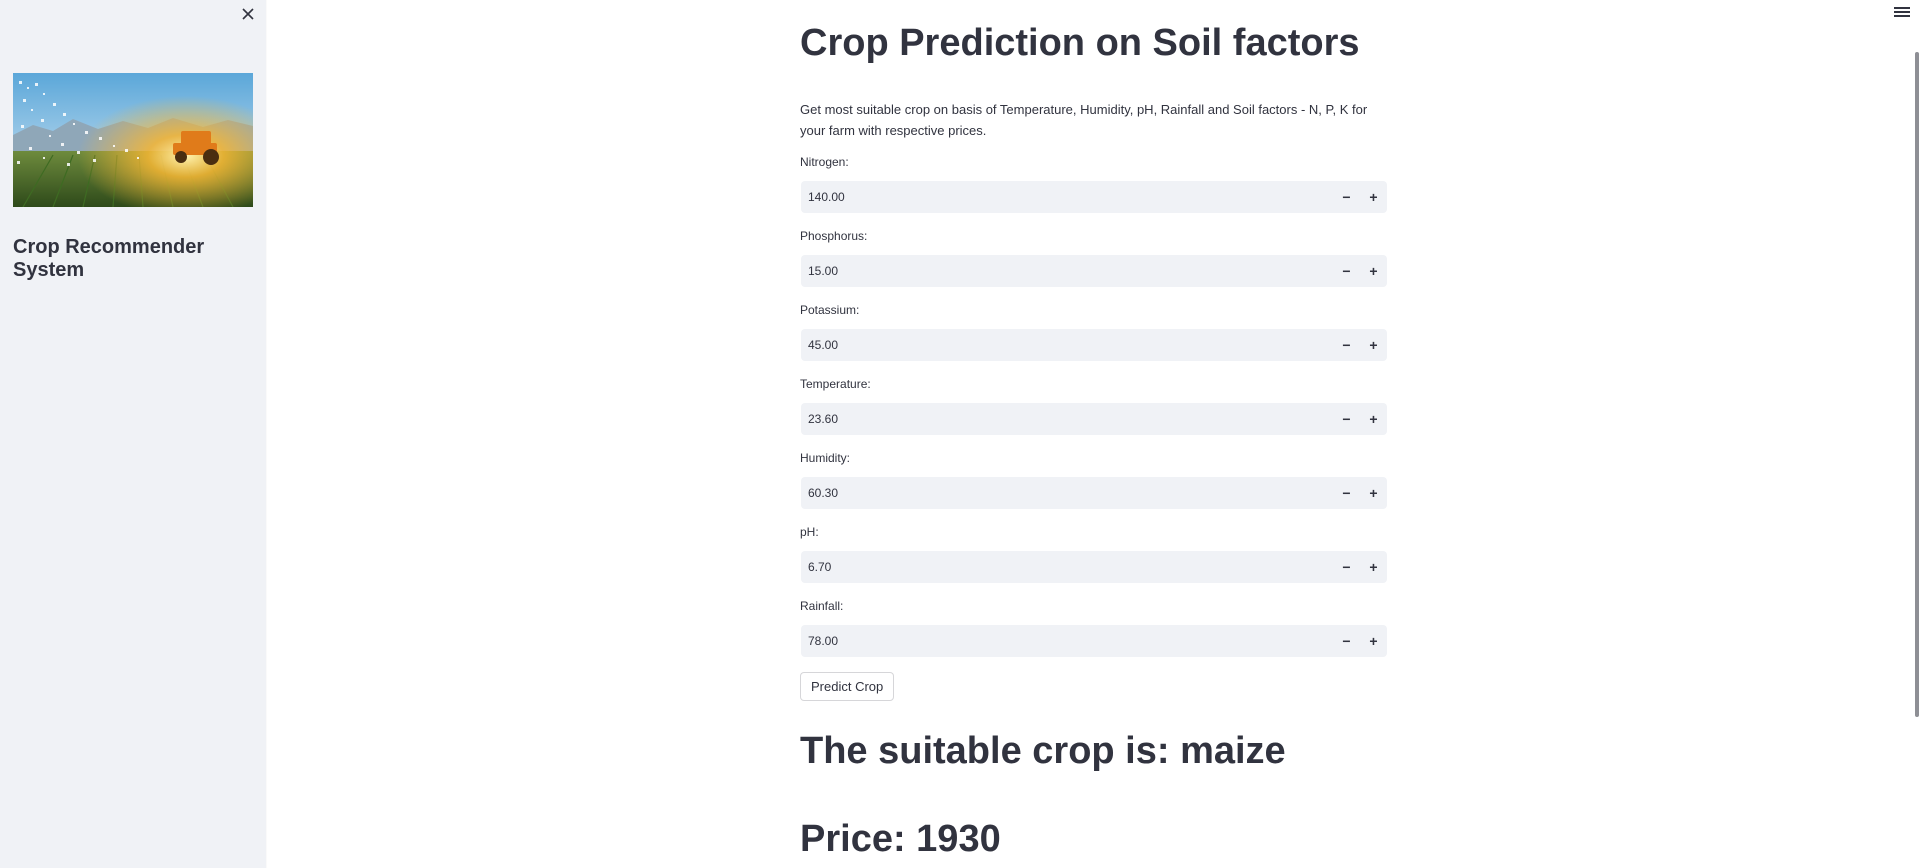 The width and height of the screenshot is (1920, 868). Describe the element at coordinates (1061, 493) in the screenshot. I see `humidity-input` at that location.